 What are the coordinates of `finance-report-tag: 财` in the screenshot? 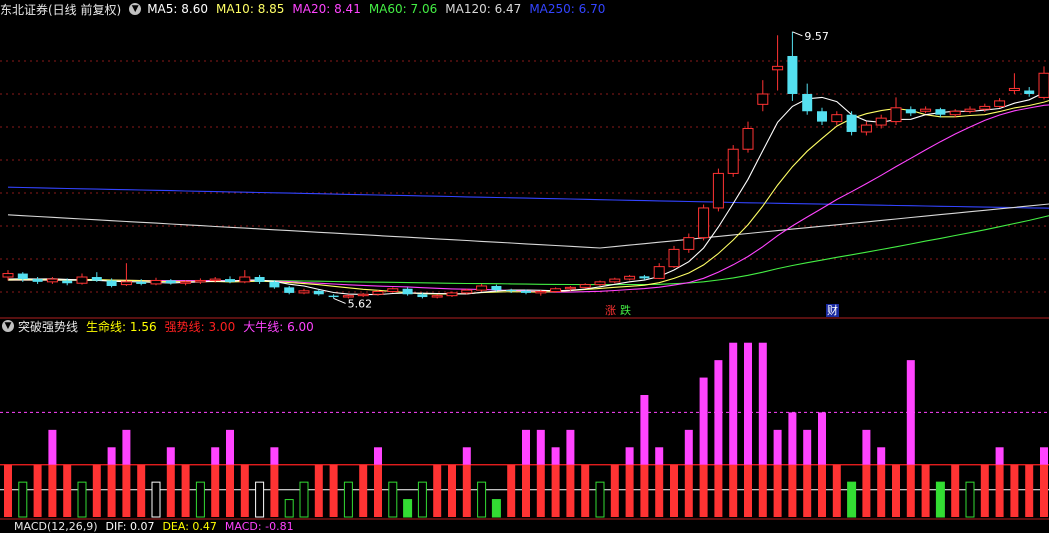 It's located at (832, 310).